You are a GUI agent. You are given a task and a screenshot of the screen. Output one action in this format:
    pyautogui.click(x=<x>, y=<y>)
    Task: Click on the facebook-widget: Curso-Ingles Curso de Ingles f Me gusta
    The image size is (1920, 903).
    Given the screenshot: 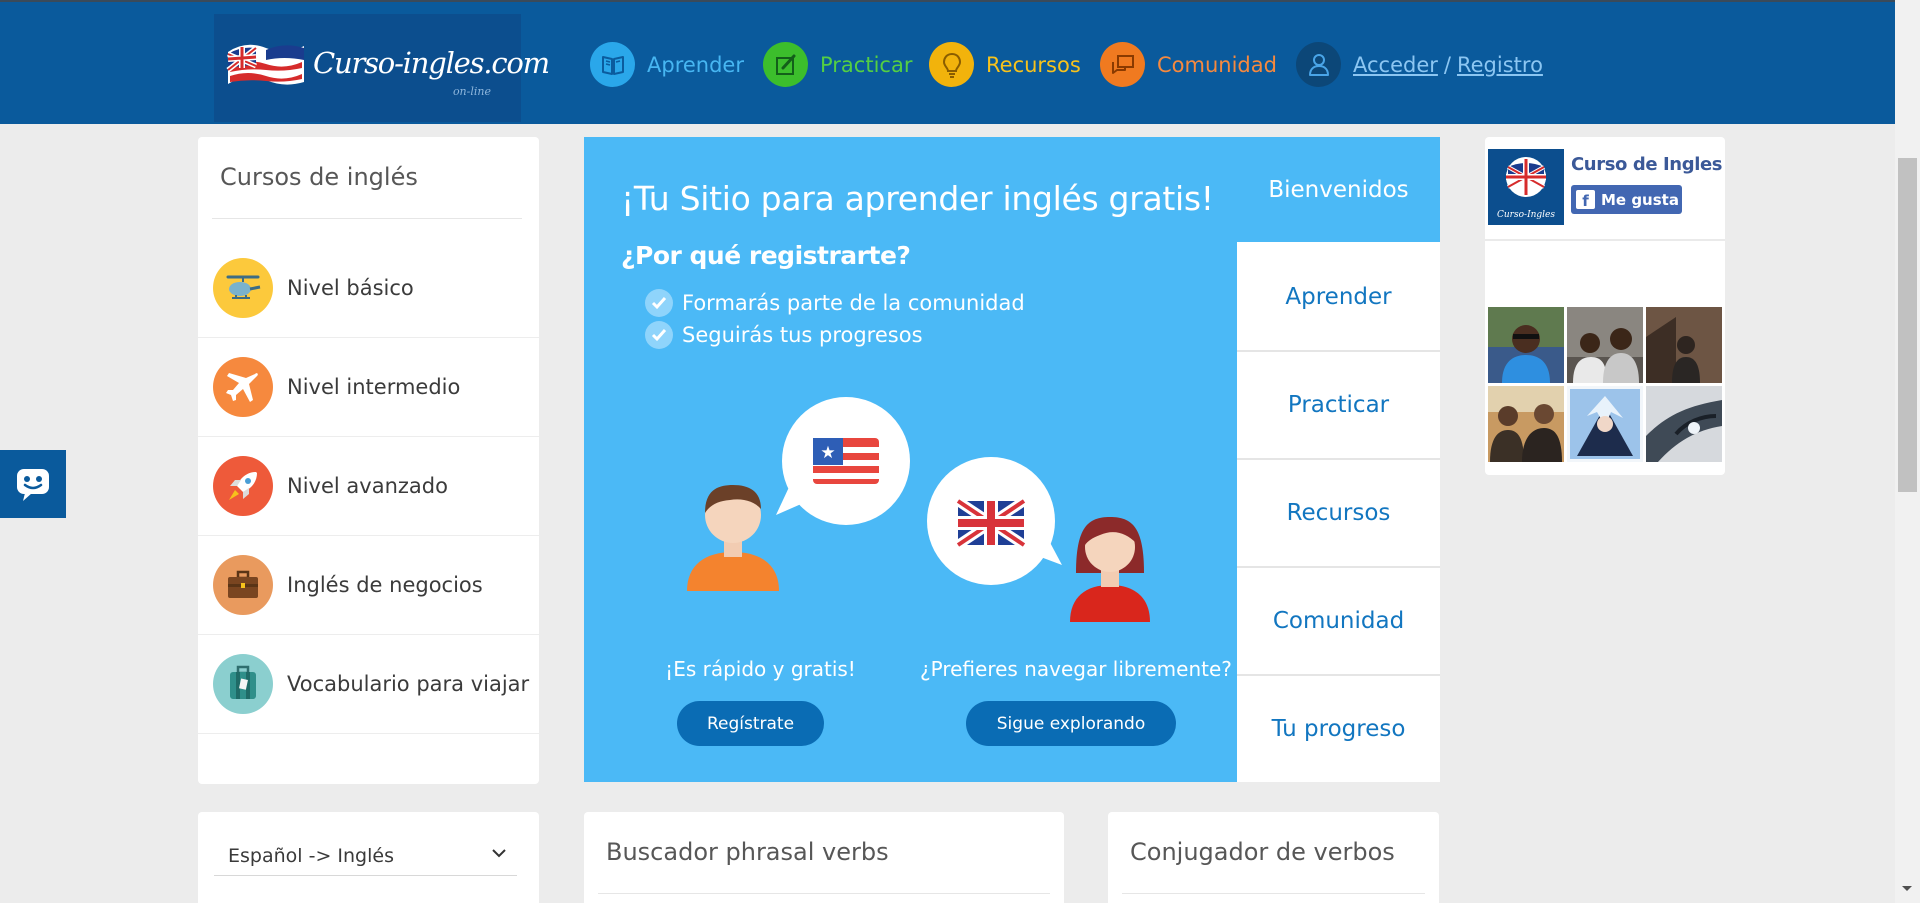 What is the action you would take?
    pyautogui.click(x=1605, y=306)
    